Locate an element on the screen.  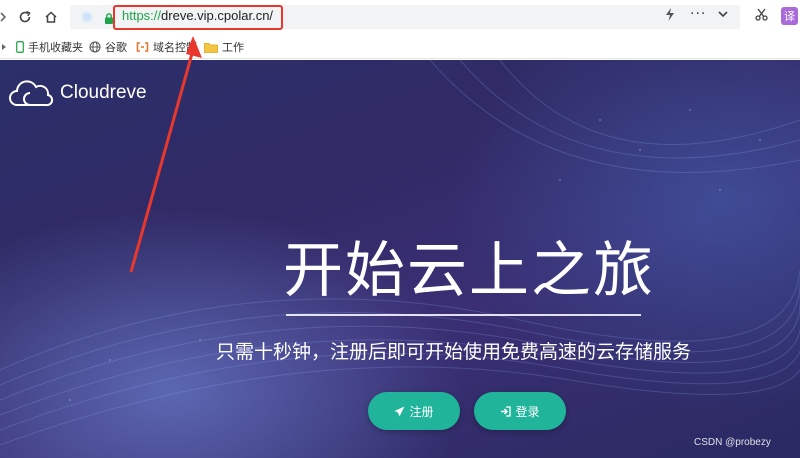
hero-subline: 只需十秒钟，注册后即可开始使用免费高速的云存储服务 is located at coordinates (454, 352).